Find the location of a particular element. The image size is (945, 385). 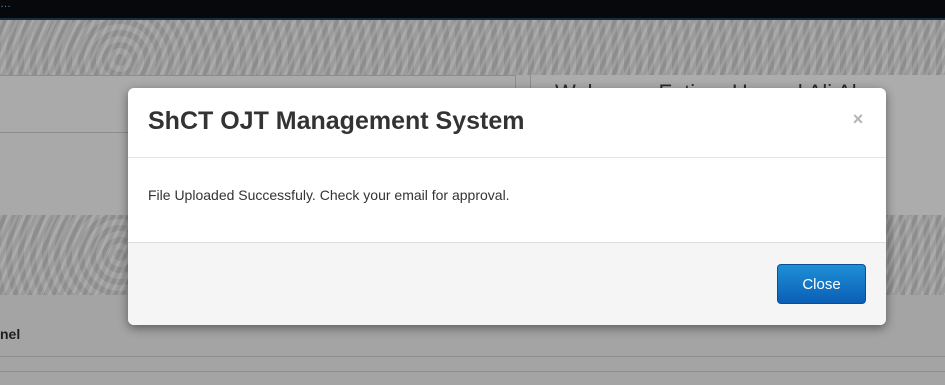

close-button: Close is located at coordinates (821, 284).